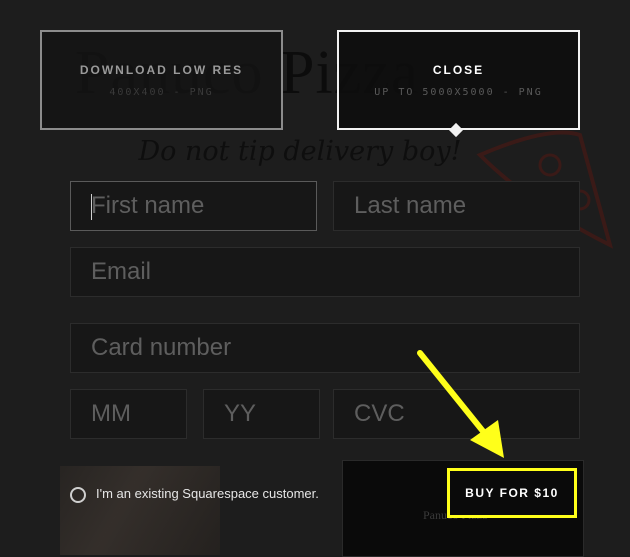 The height and width of the screenshot is (557, 630). Describe the element at coordinates (121, 271) in the screenshot. I see `email-placeholder: Email` at that location.